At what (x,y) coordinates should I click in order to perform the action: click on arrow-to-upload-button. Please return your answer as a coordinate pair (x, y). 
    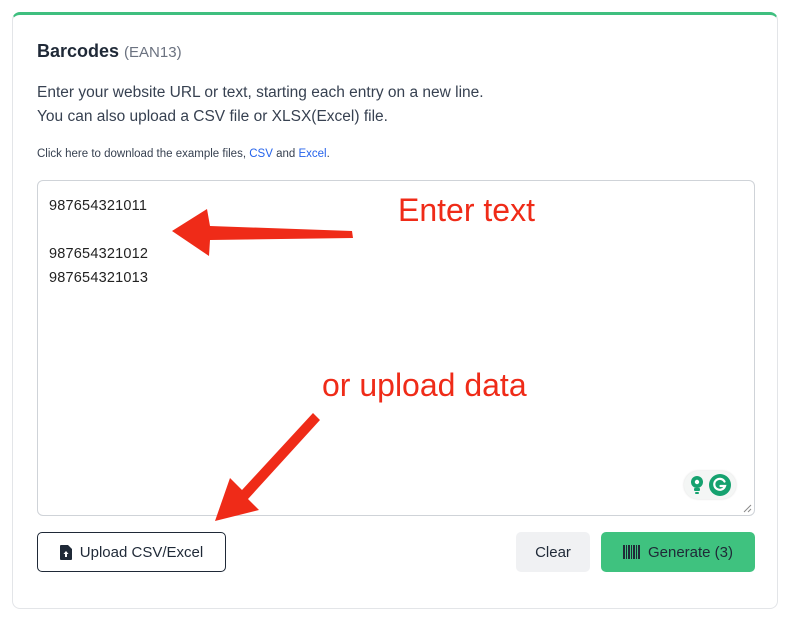
    Looking at the image, I should click on (267, 467).